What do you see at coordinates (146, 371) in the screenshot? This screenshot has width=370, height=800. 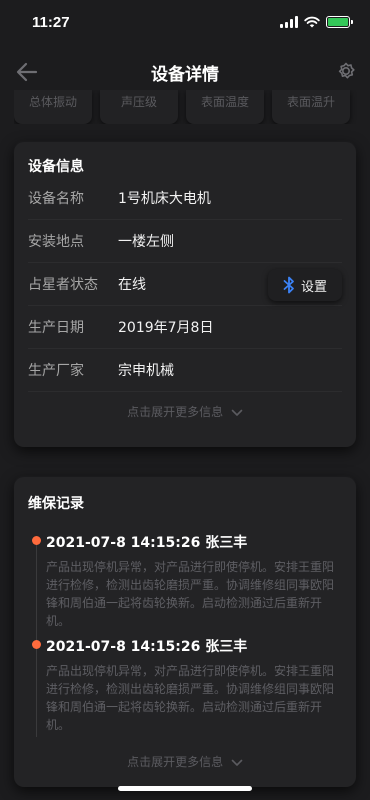 I see `info-value: 宗申机械` at bounding box center [146, 371].